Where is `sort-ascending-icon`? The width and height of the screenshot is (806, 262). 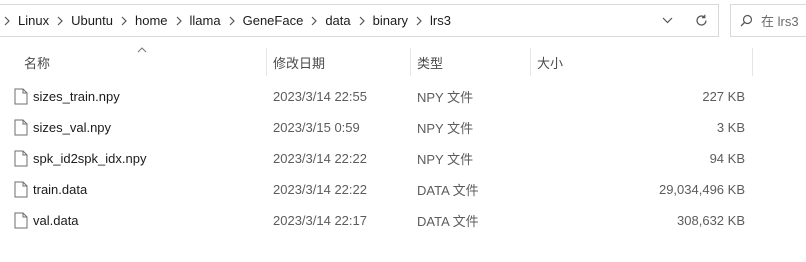 sort-ascending-icon is located at coordinates (142, 50).